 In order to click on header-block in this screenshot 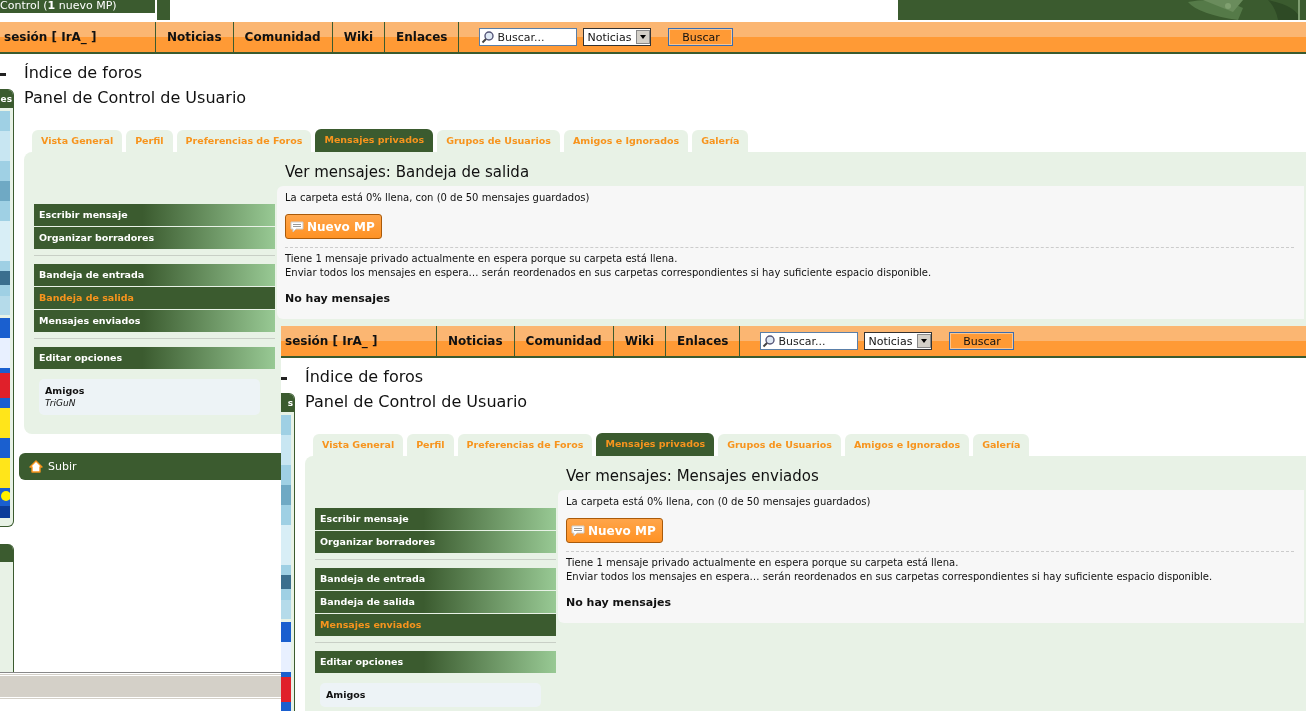, I will do `click(163, 10)`.